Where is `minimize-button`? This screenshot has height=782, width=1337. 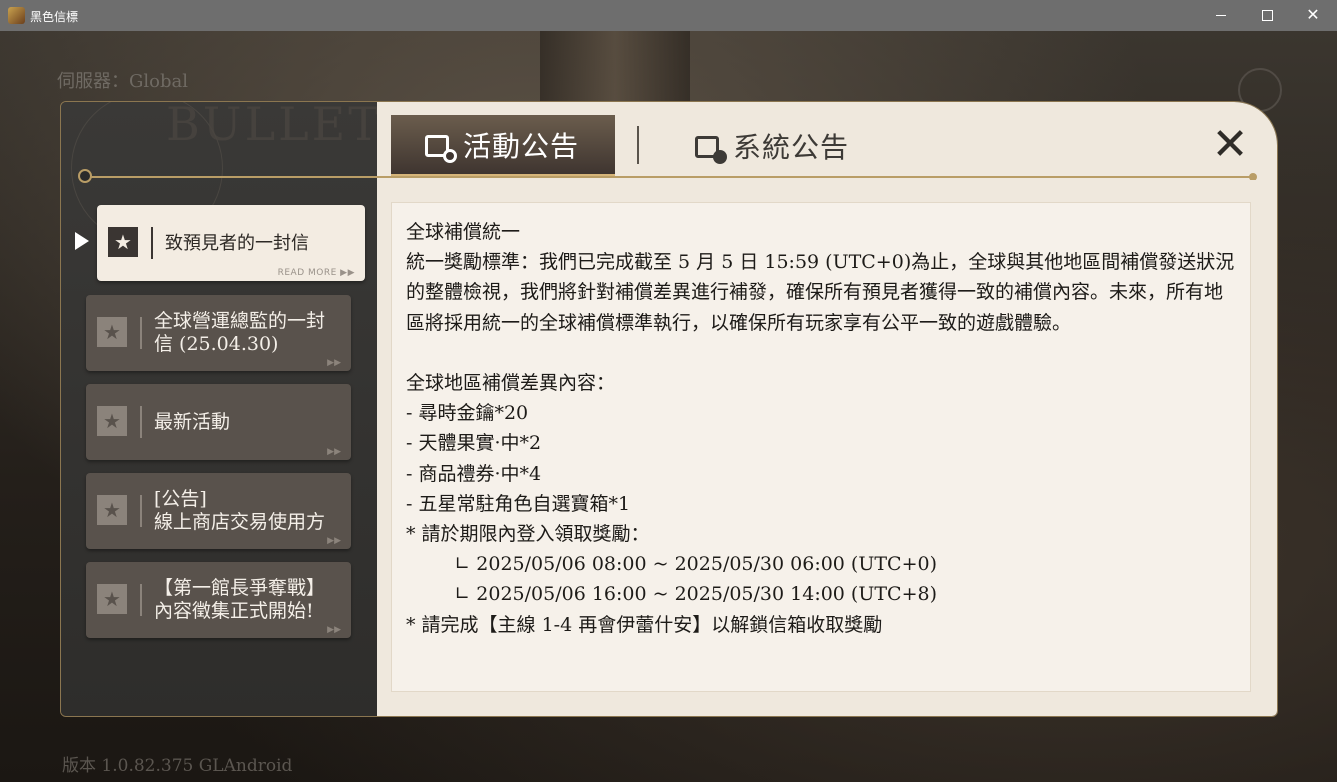 minimize-button is located at coordinates (1221, 15).